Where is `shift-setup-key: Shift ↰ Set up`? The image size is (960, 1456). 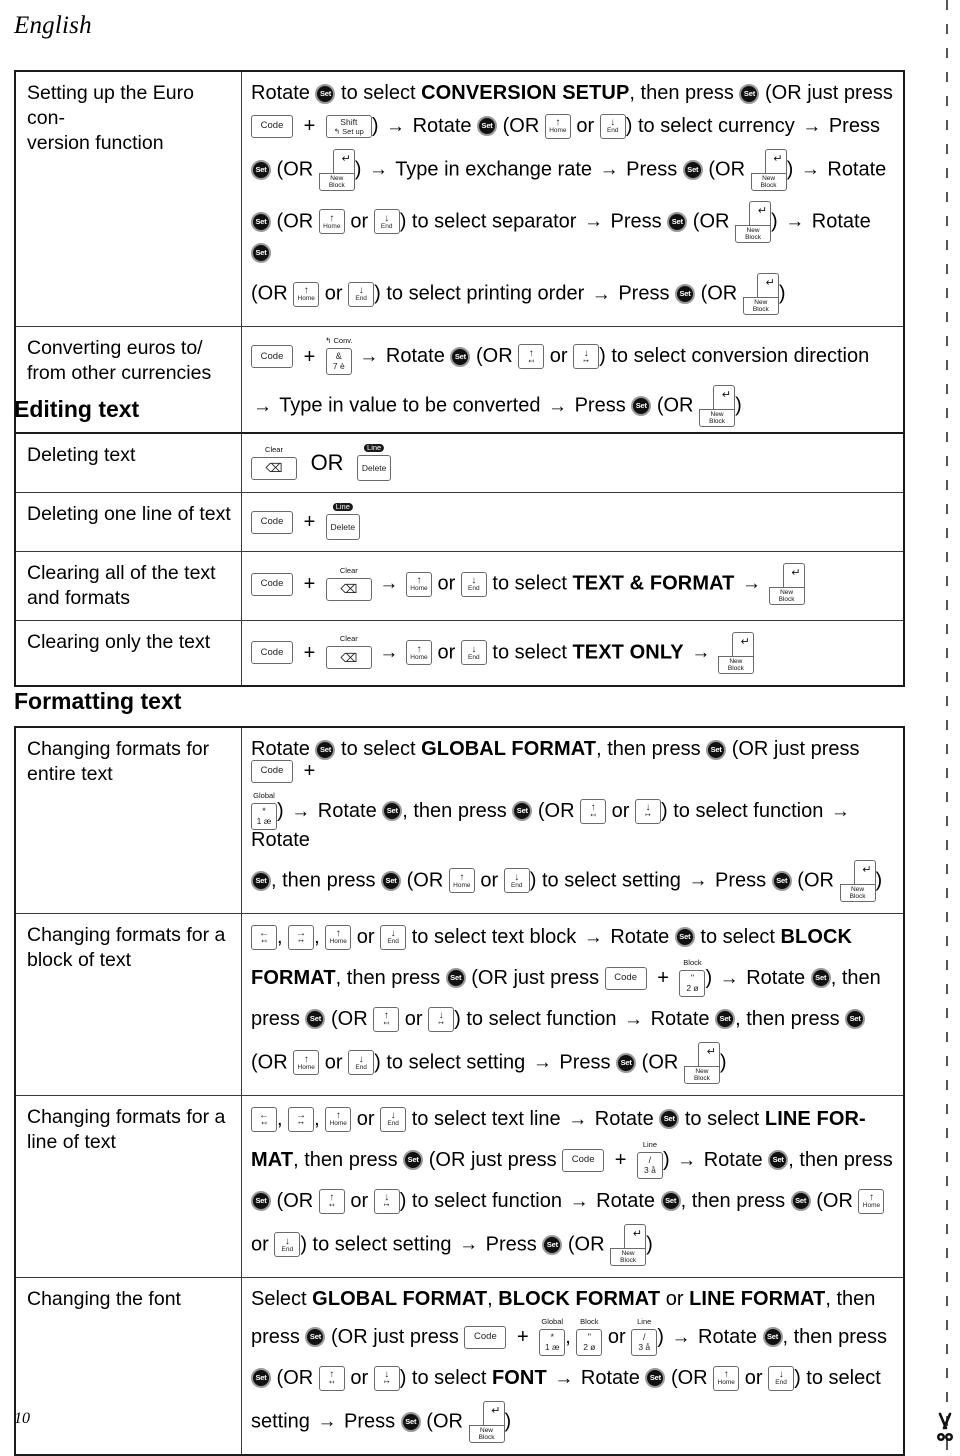 shift-setup-key: Shift ↰ Set up is located at coordinates (348, 126).